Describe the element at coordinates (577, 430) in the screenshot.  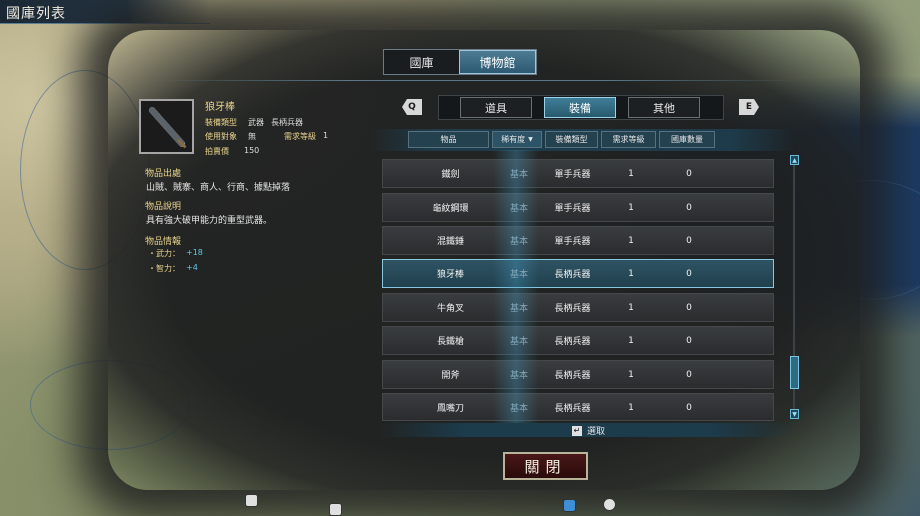
I see `enter-key-icon: ↵` at that location.